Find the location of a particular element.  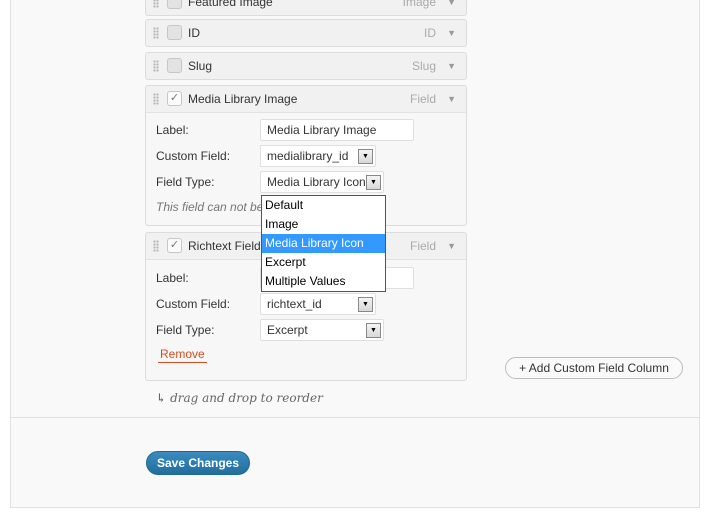

column-type: Slug is located at coordinates (423, 66).